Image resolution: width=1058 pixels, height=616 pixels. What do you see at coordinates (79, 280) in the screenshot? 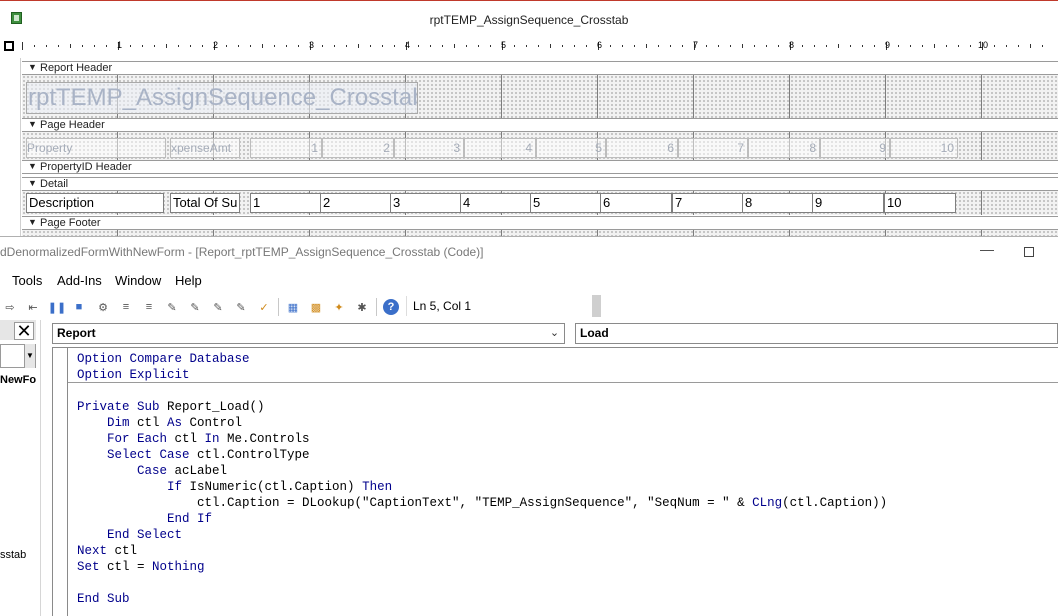
I see `menu-add-ins: Add-Ins` at bounding box center [79, 280].